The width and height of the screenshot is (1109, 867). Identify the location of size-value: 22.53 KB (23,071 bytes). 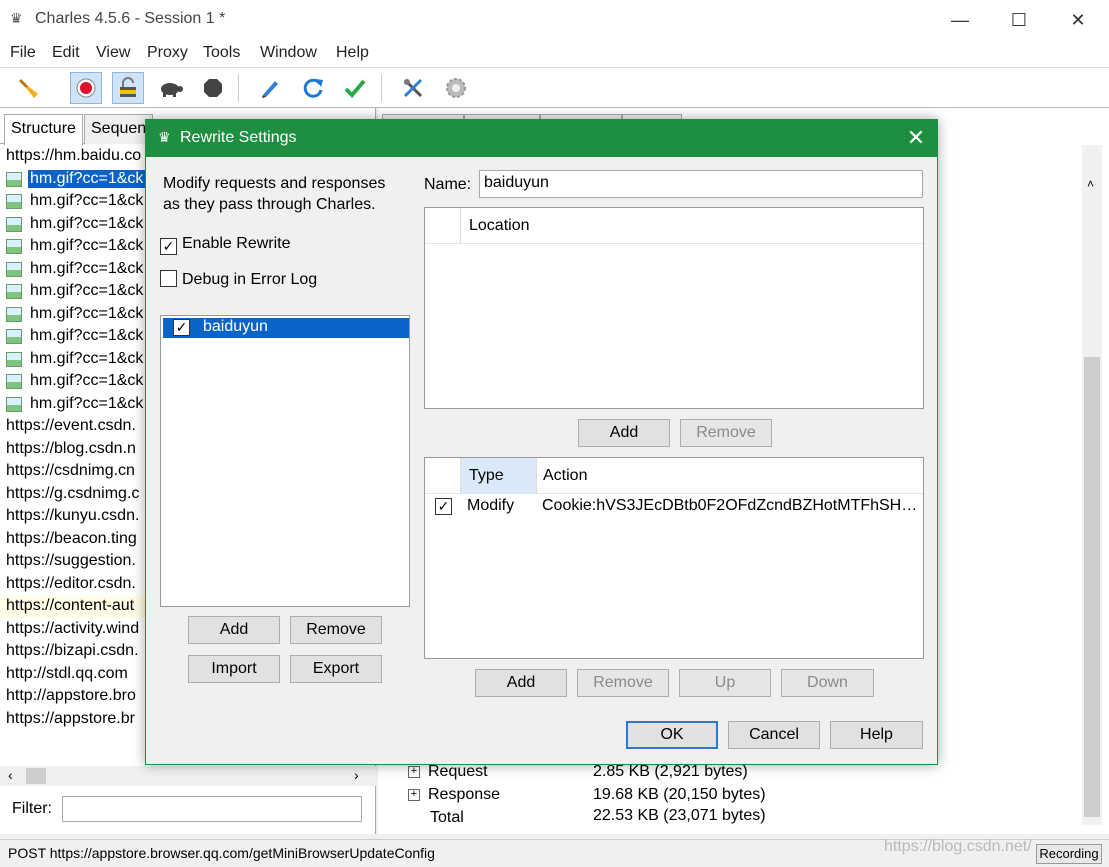
(679, 815).